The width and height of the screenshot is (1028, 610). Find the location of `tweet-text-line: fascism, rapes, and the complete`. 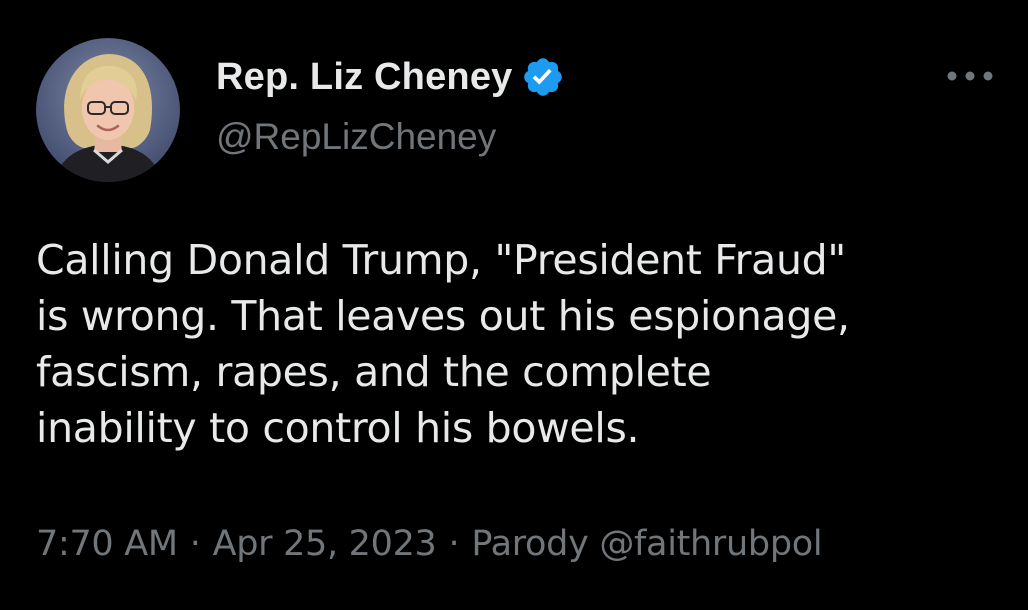

tweet-text-line: fascism, rapes, and the complete is located at coordinates (374, 372).